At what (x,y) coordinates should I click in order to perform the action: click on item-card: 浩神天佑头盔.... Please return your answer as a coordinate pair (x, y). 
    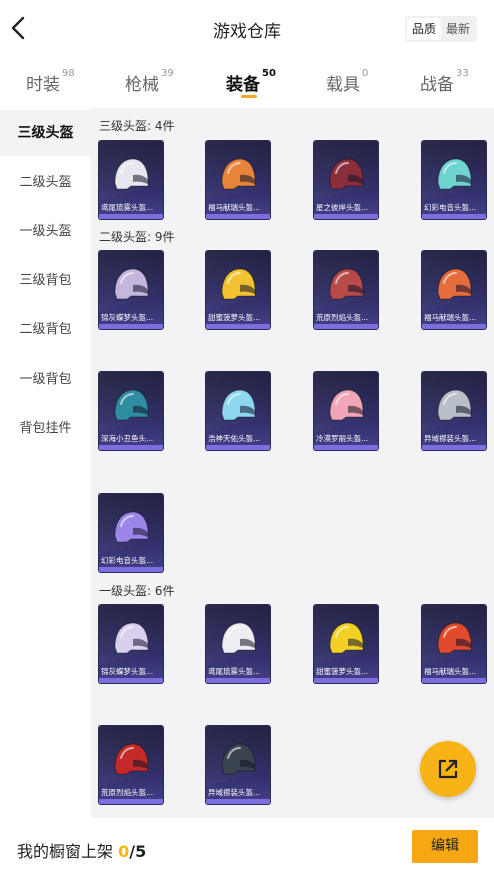
    Looking at the image, I should click on (238, 411).